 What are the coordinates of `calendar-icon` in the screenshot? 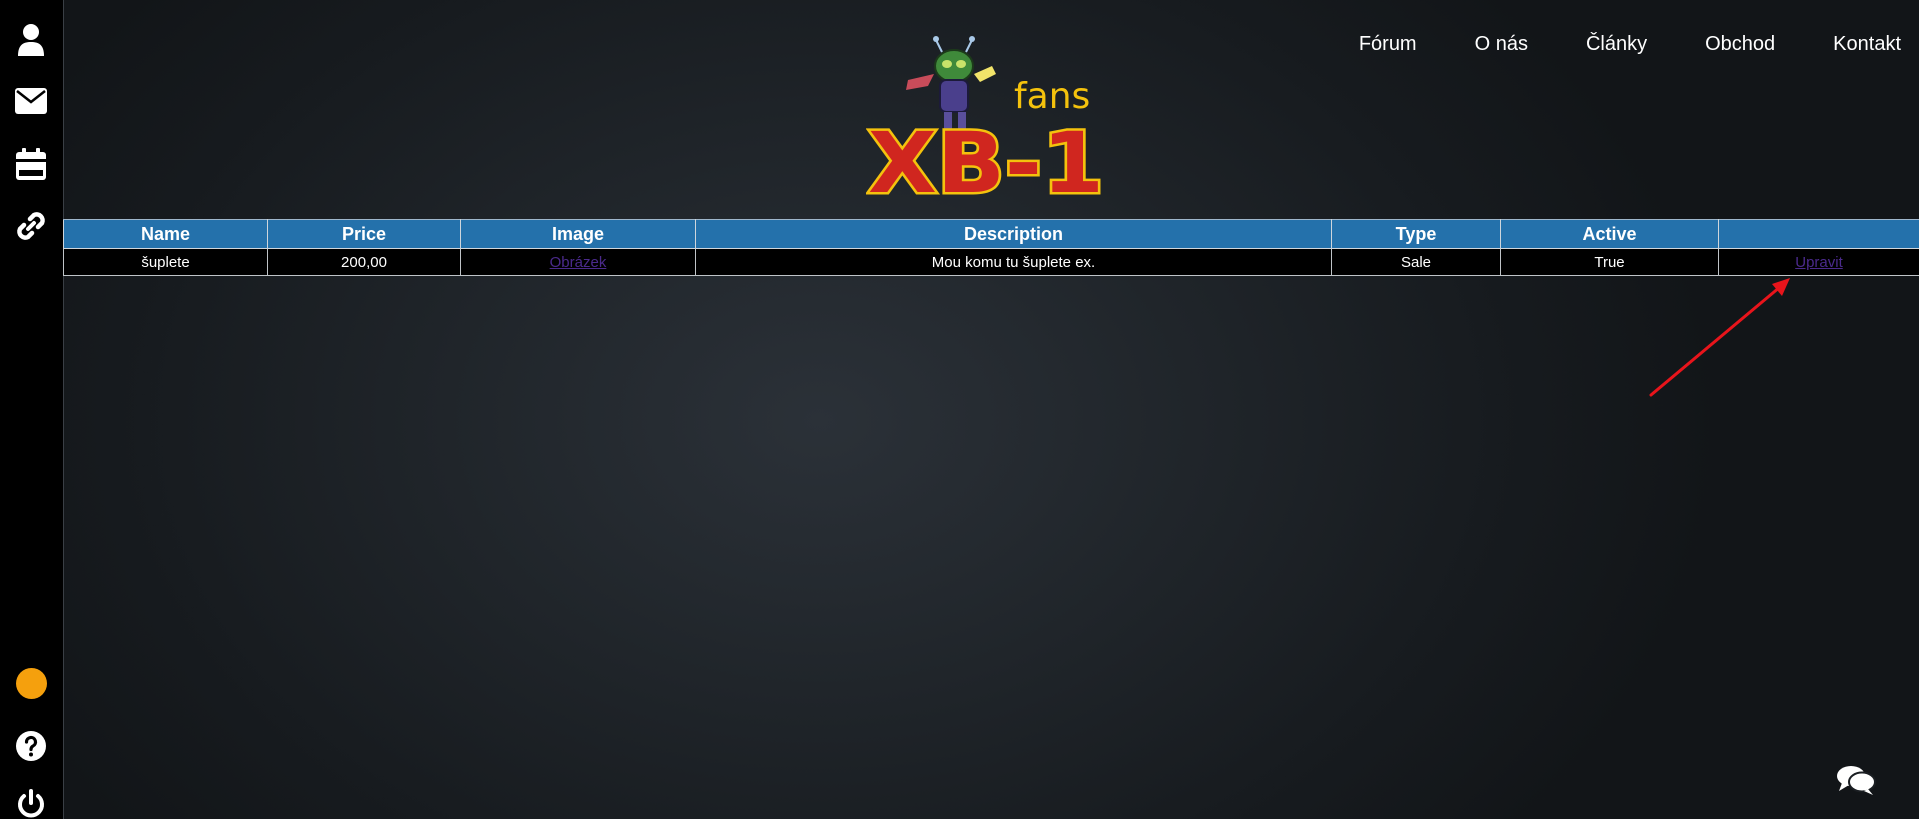 It's located at (31, 164).